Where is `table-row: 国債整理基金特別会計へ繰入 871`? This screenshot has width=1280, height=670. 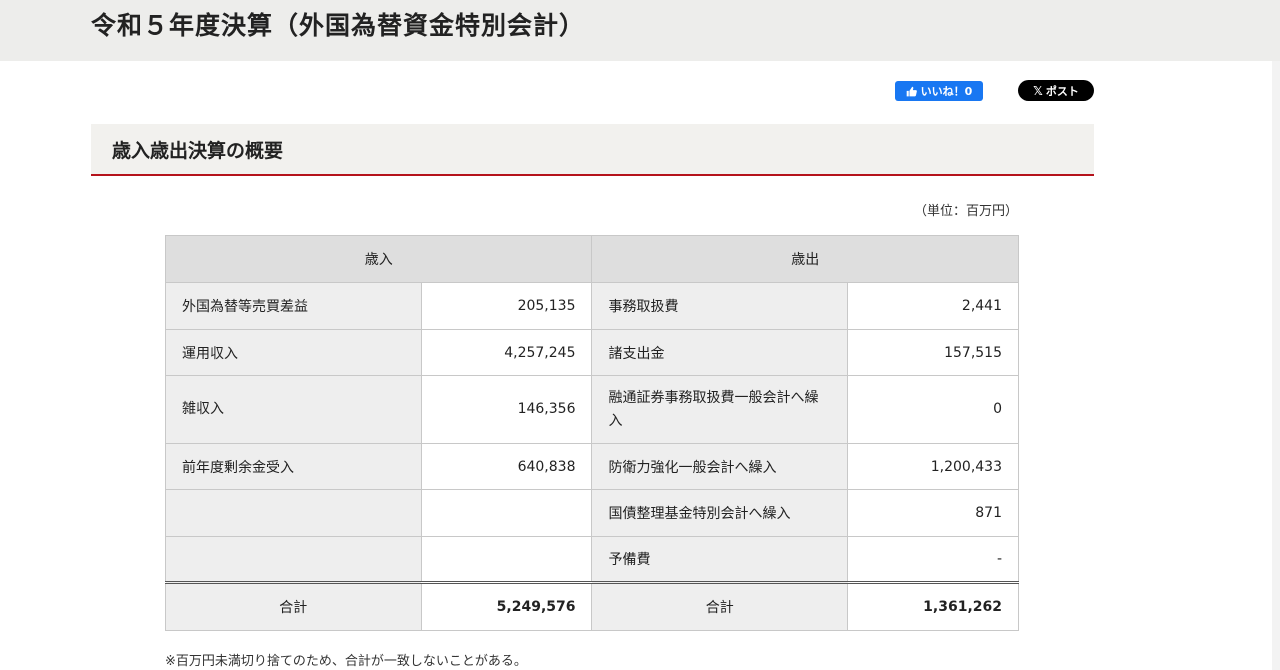
table-row: 国債整理基金特別会計へ繰入 871 is located at coordinates (592, 513).